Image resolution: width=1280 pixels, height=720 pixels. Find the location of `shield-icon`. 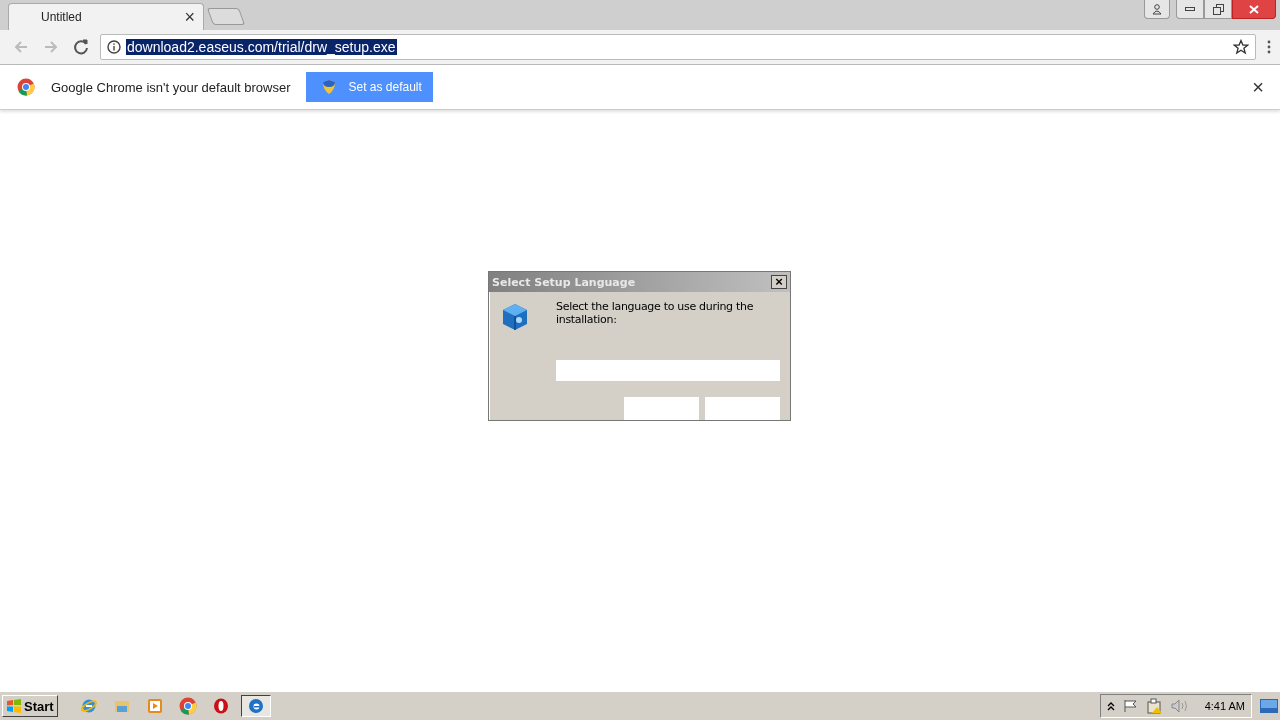

shield-icon is located at coordinates (329, 87).